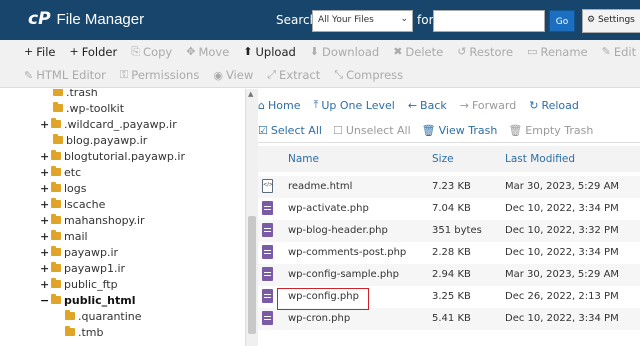  I want to click on toolbar-restore-button: ↺ Restore, so click(485, 52).